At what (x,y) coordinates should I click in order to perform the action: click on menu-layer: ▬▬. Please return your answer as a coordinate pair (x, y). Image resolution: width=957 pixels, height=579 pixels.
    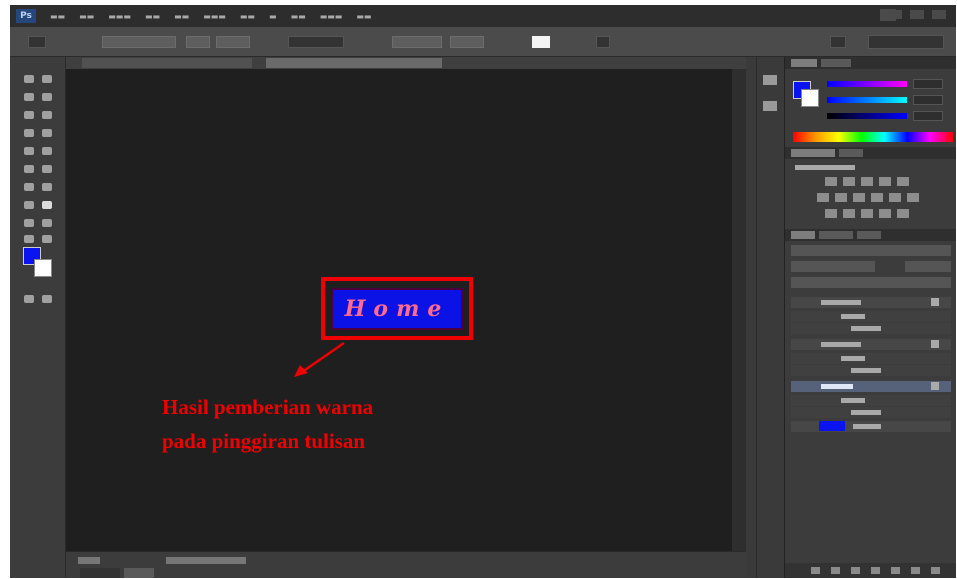
    Looking at the image, I should click on (152, 16).